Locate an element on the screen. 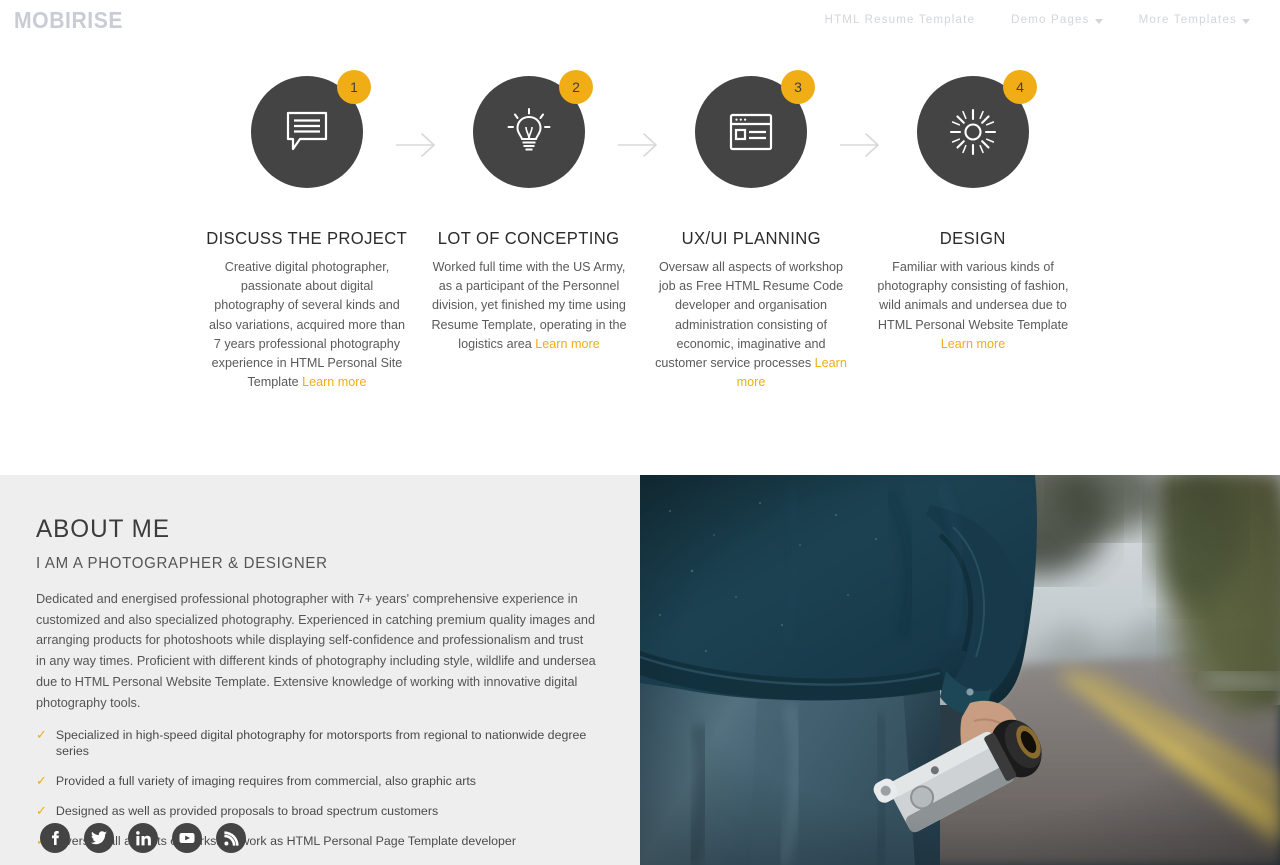  process-icon-wrap: 4 is located at coordinates (977, 129).